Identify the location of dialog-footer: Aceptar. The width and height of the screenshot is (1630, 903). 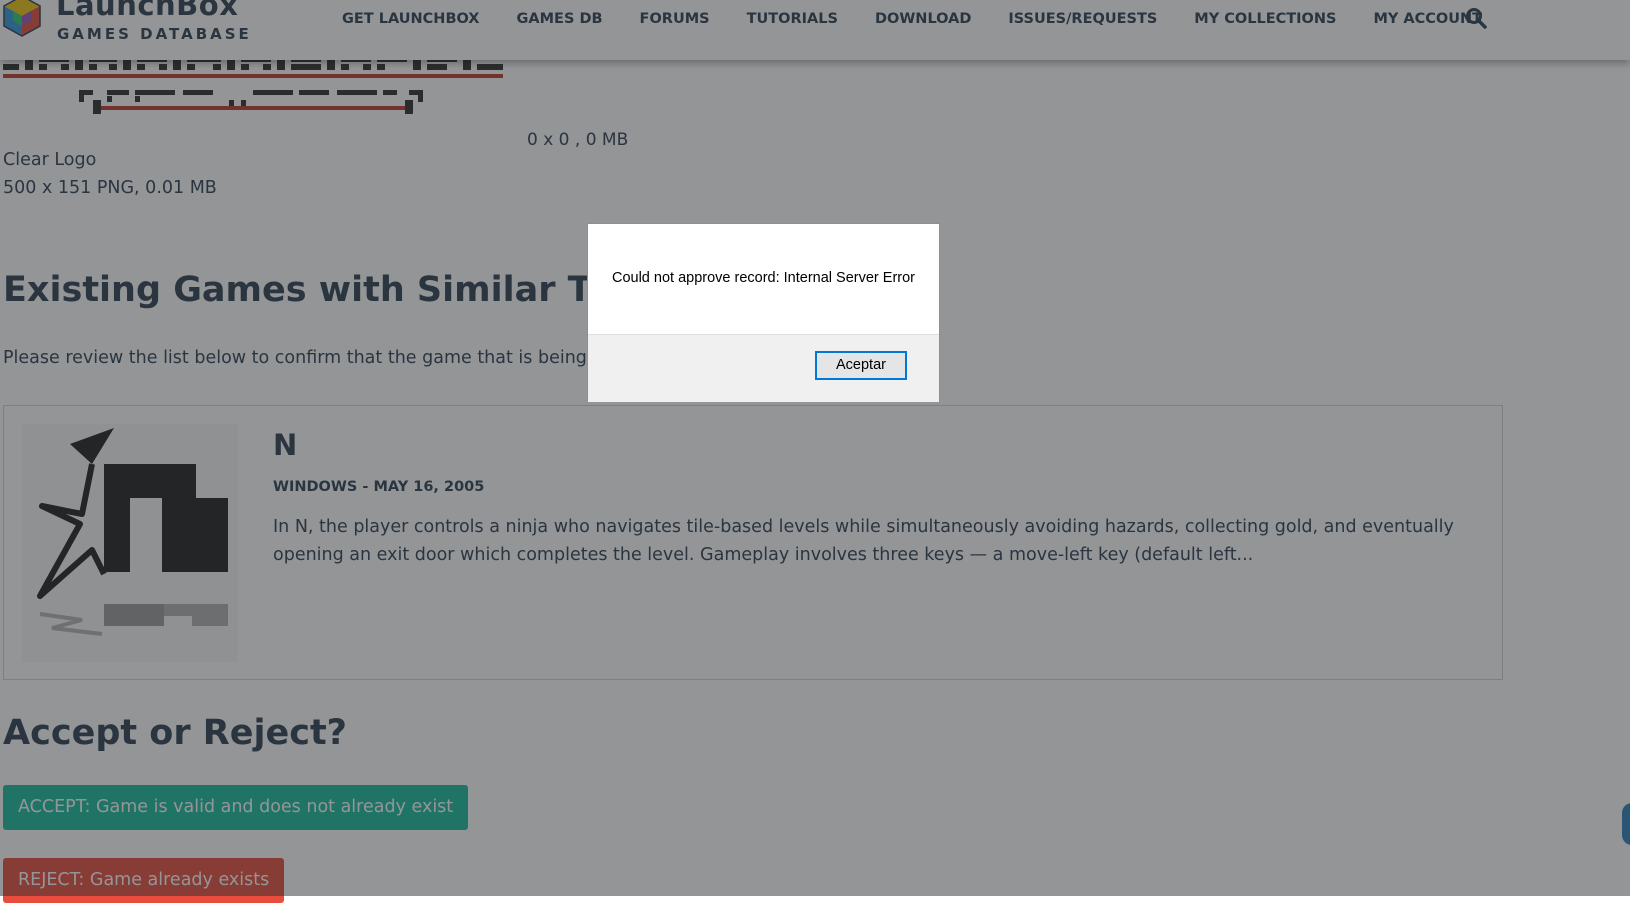
(763, 368).